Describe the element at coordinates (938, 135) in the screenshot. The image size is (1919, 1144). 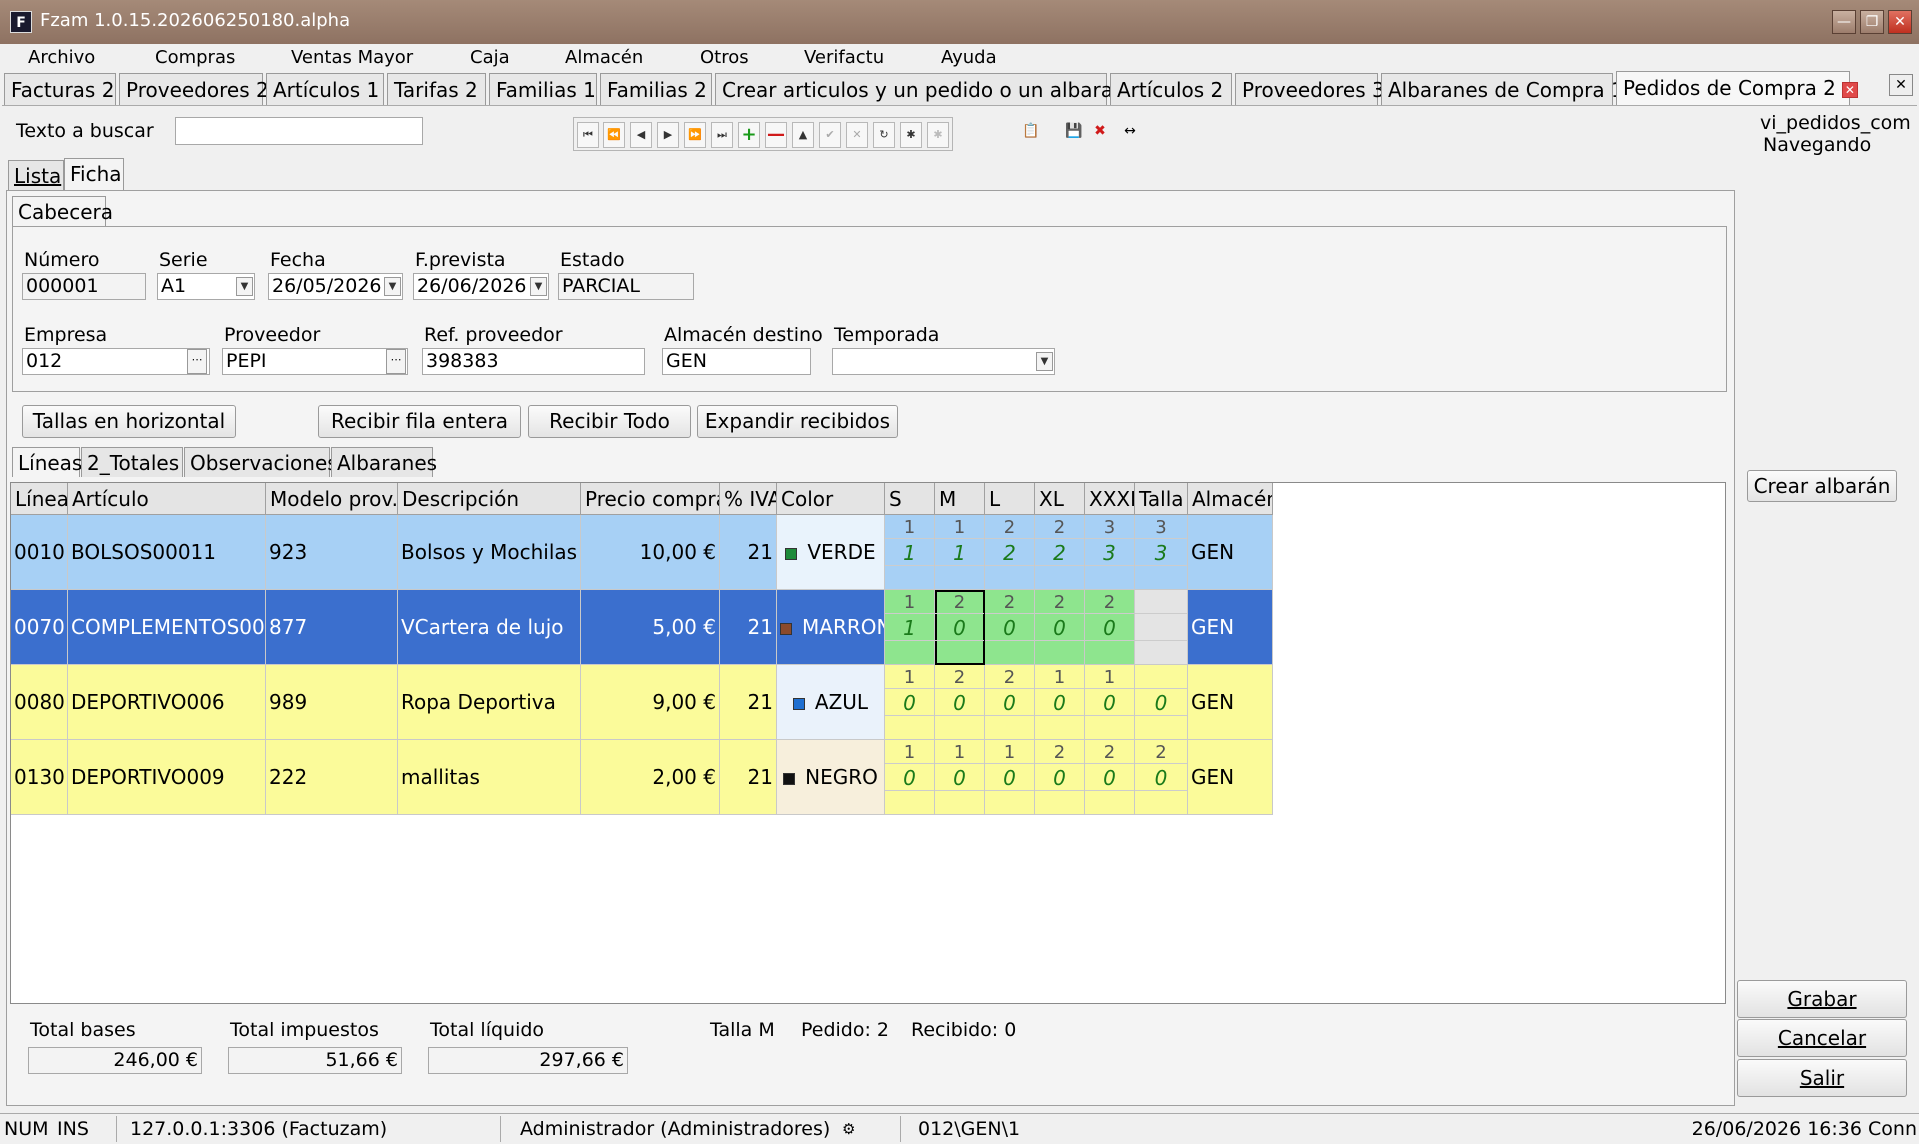
I see `cancel-update-icon: ✱` at that location.